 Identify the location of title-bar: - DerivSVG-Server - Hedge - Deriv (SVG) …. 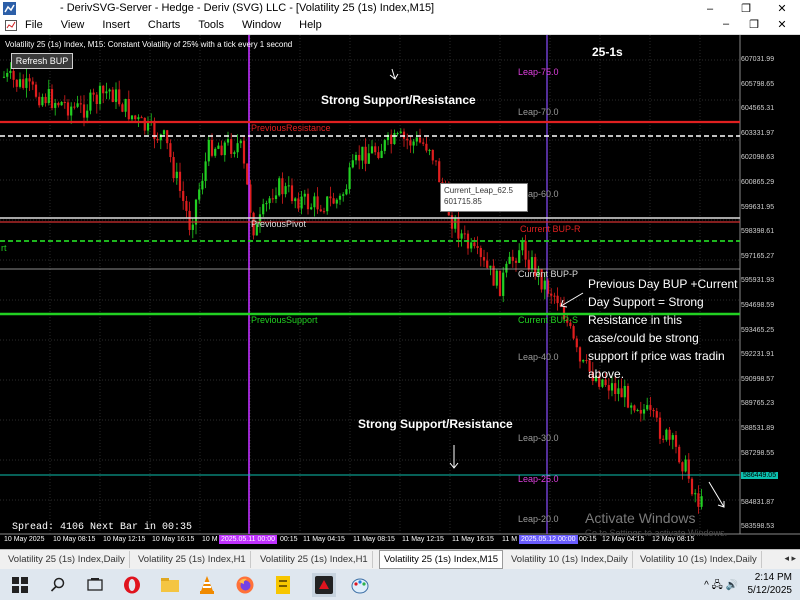
(400, 8).